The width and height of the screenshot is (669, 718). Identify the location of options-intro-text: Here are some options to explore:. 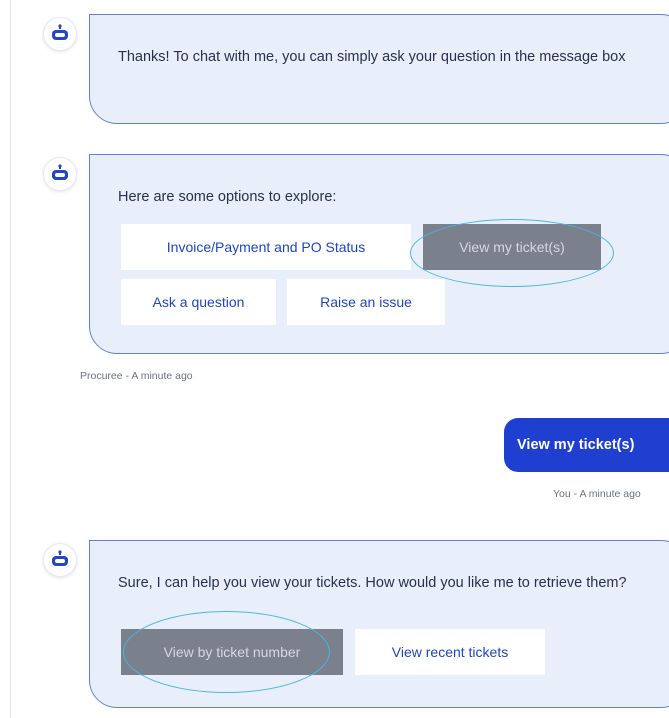
(227, 197).